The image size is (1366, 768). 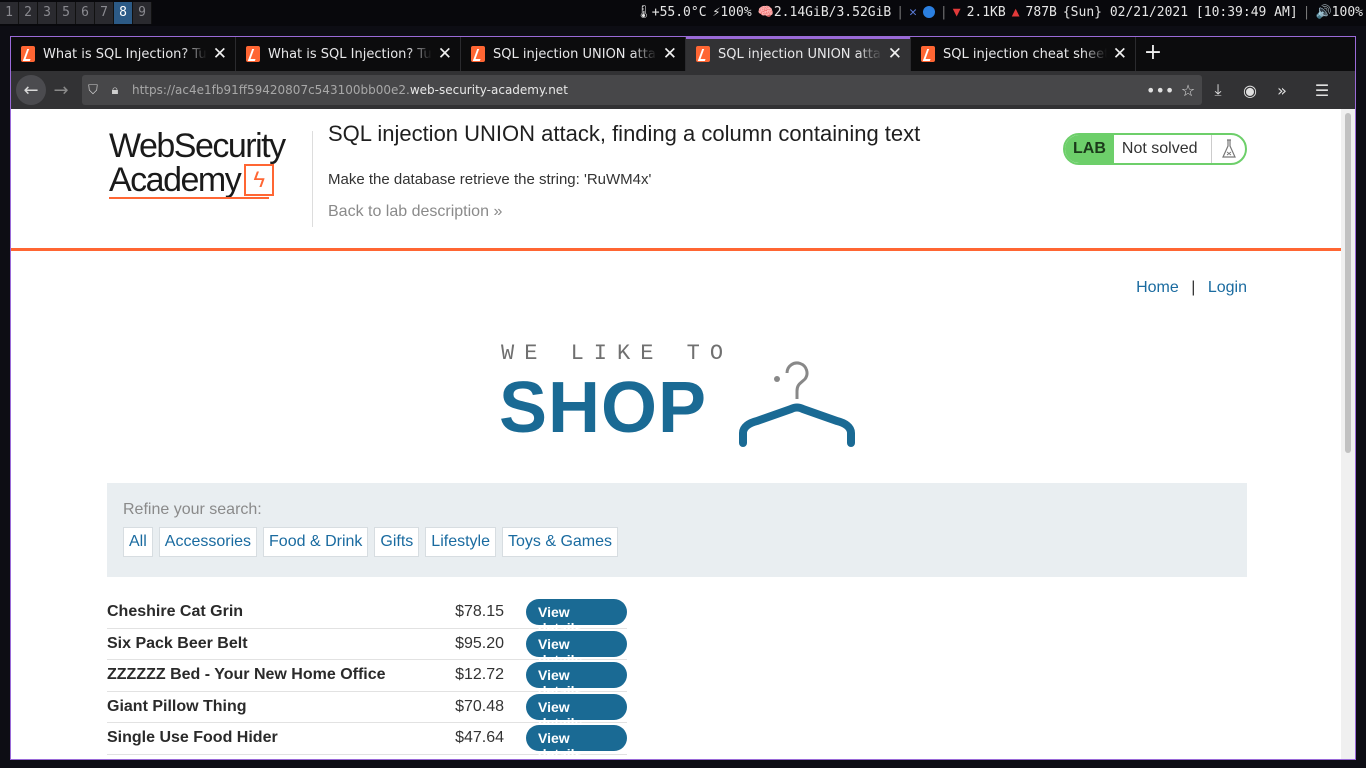 I want to click on net-down-readout: 2.1KB, so click(x=986, y=12).